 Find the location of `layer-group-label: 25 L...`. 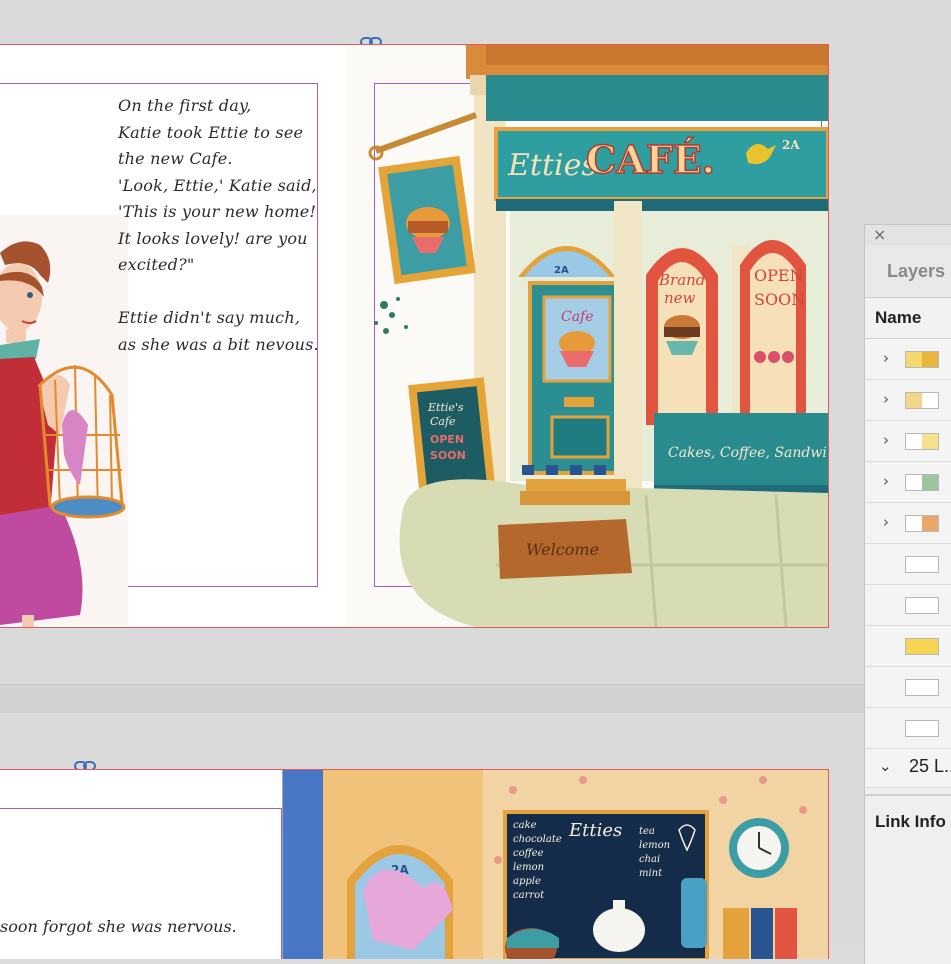

layer-group-label: 25 L... is located at coordinates (930, 766).